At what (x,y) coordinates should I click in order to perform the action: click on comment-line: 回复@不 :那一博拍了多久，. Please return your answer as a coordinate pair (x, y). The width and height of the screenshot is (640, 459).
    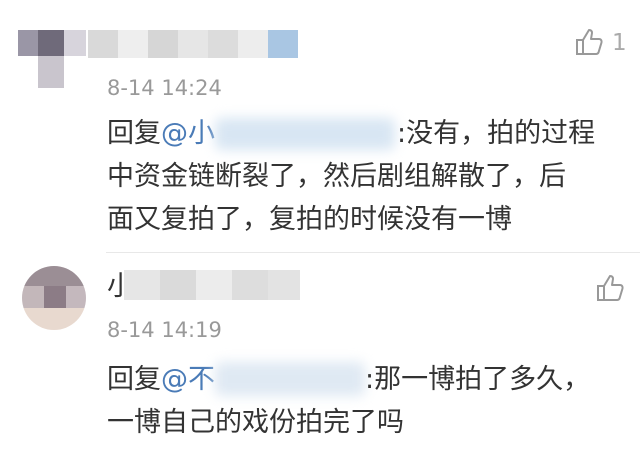
    Looking at the image, I should click on (367, 379).